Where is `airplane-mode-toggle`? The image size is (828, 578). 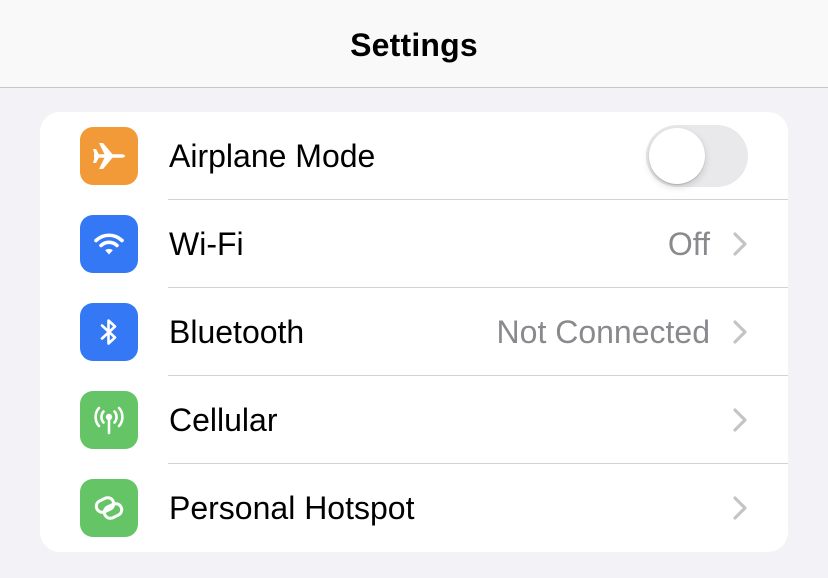
airplane-mode-toggle is located at coordinates (697, 156).